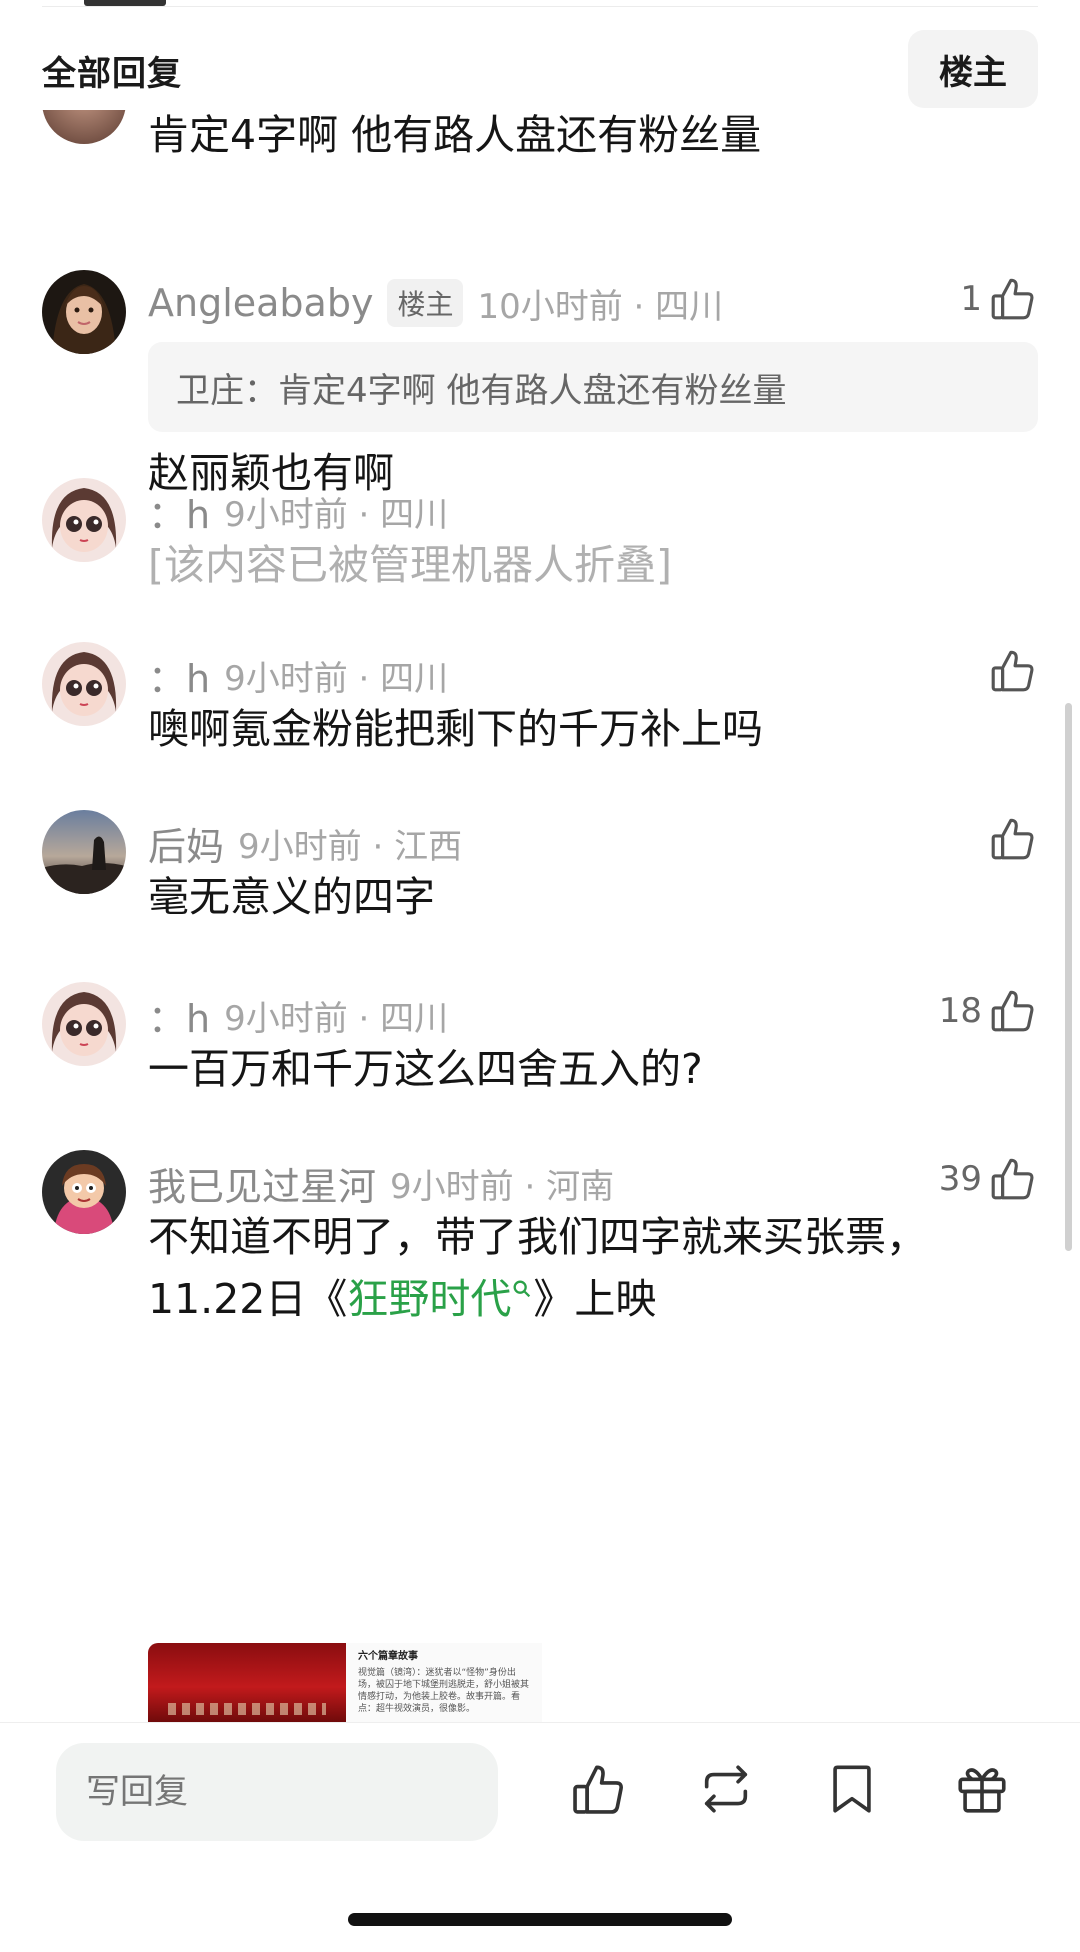  I want to click on bookmark-button, so click(852, 1789).